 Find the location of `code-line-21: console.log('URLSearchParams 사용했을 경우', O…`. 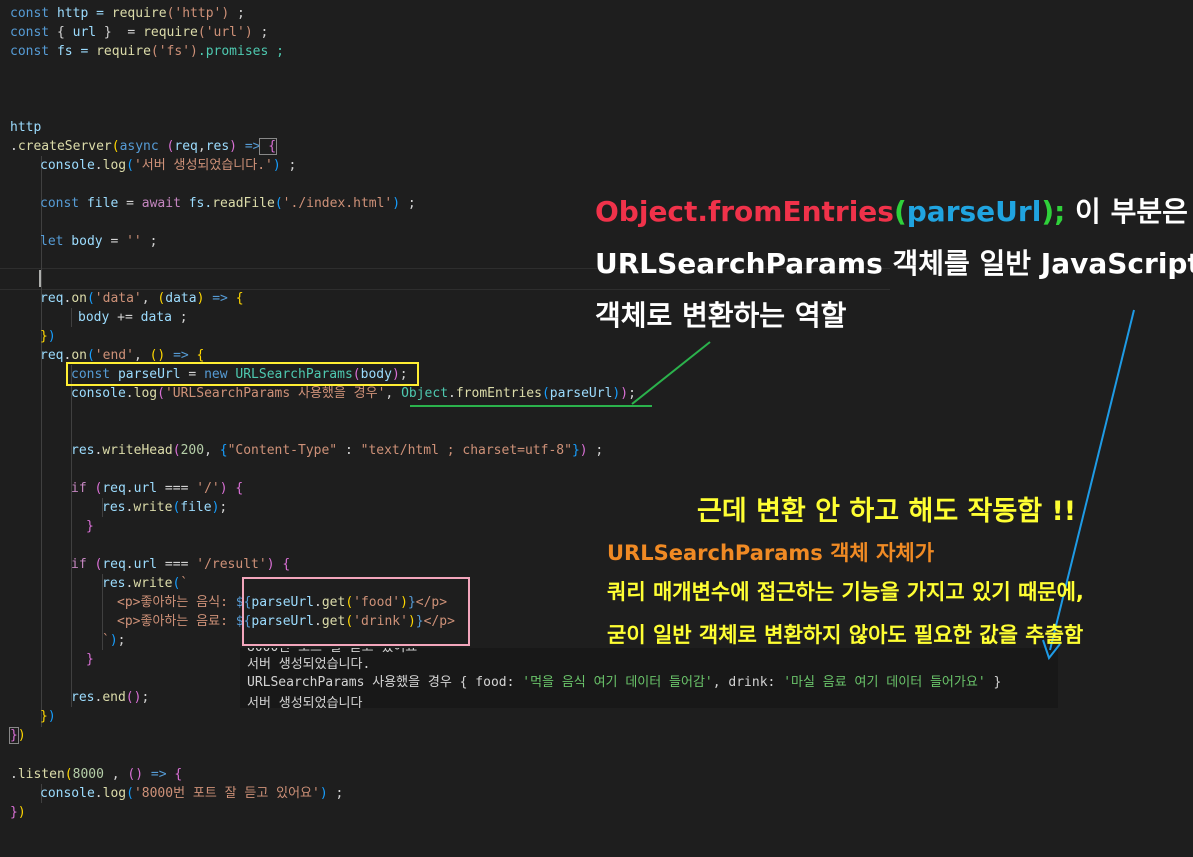

code-line-21: console.log('URLSearchParams 사용했을 경우', O… is located at coordinates (353, 393).